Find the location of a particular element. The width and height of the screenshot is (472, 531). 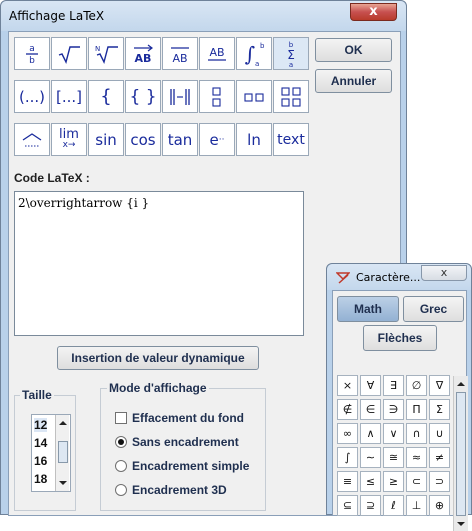

no-frame-radio is located at coordinates (121, 442).